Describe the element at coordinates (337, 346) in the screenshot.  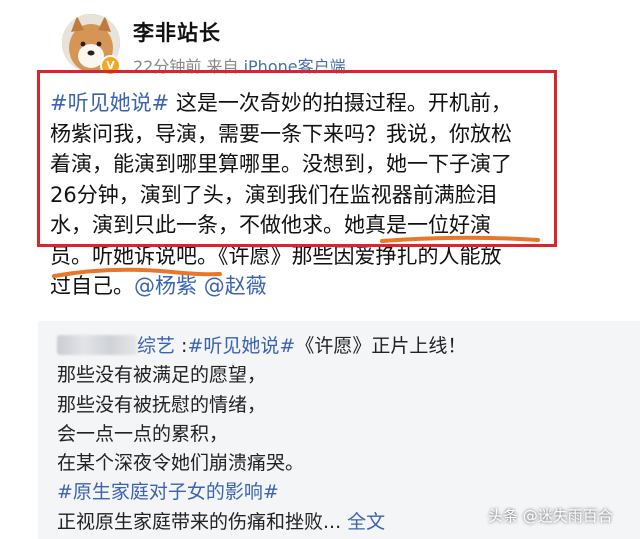
I see `repost-line: 综艺 :#听见她说#《许愿》正片上线！` at that location.